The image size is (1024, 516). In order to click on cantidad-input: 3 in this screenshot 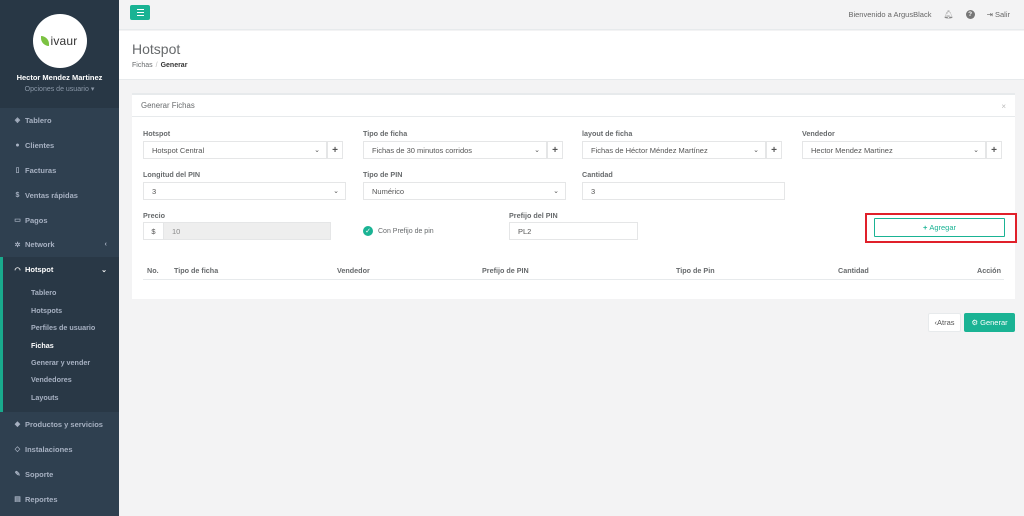, I will do `click(683, 191)`.